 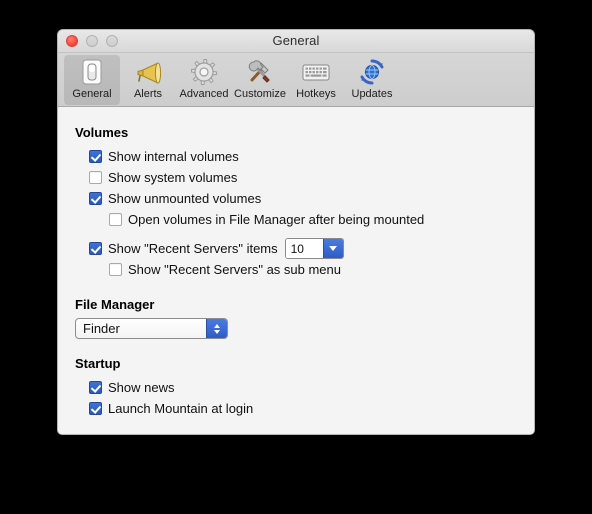 I want to click on checkbox-show-unmounted-volumes, so click(x=95, y=198).